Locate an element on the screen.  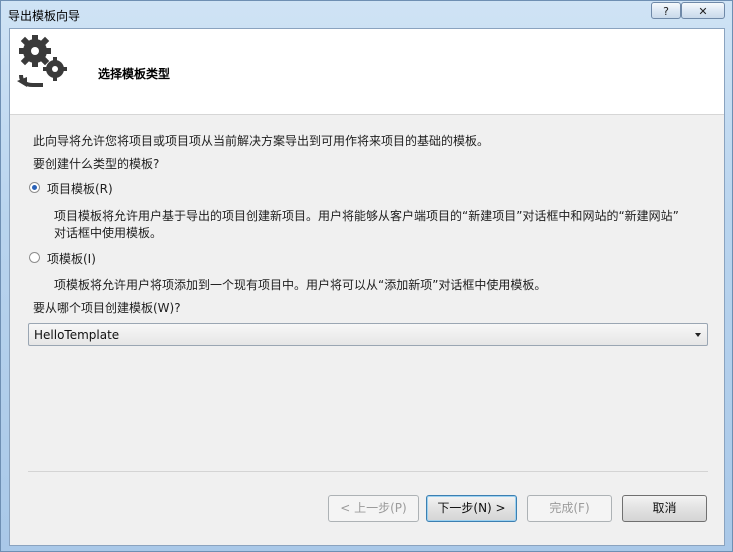
close-button: ✕ is located at coordinates (703, 10).